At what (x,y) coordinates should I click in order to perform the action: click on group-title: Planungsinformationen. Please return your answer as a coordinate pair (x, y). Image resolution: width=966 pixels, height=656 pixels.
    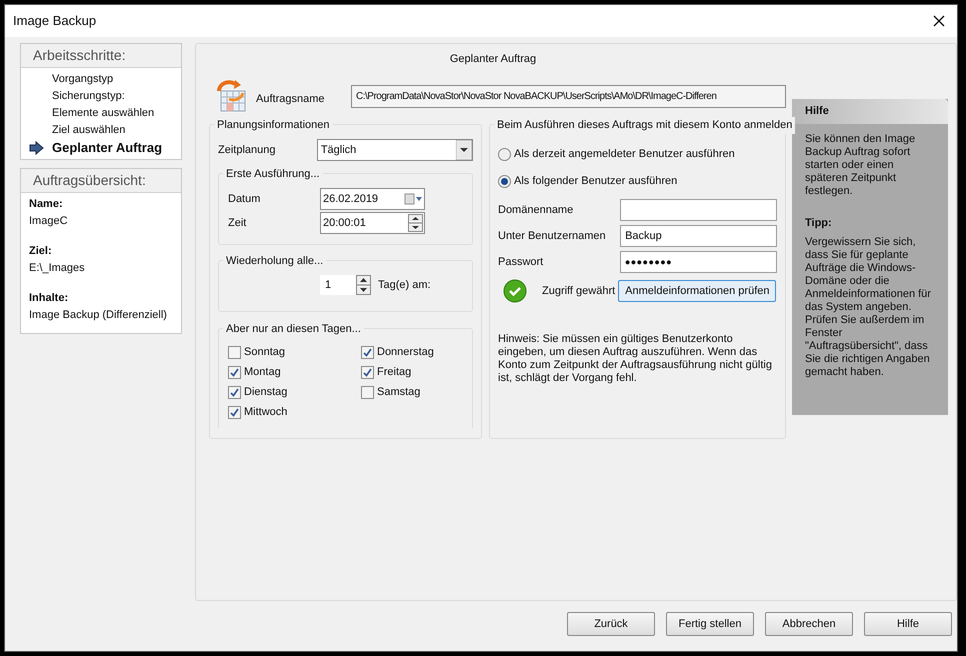
    Looking at the image, I should click on (273, 125).